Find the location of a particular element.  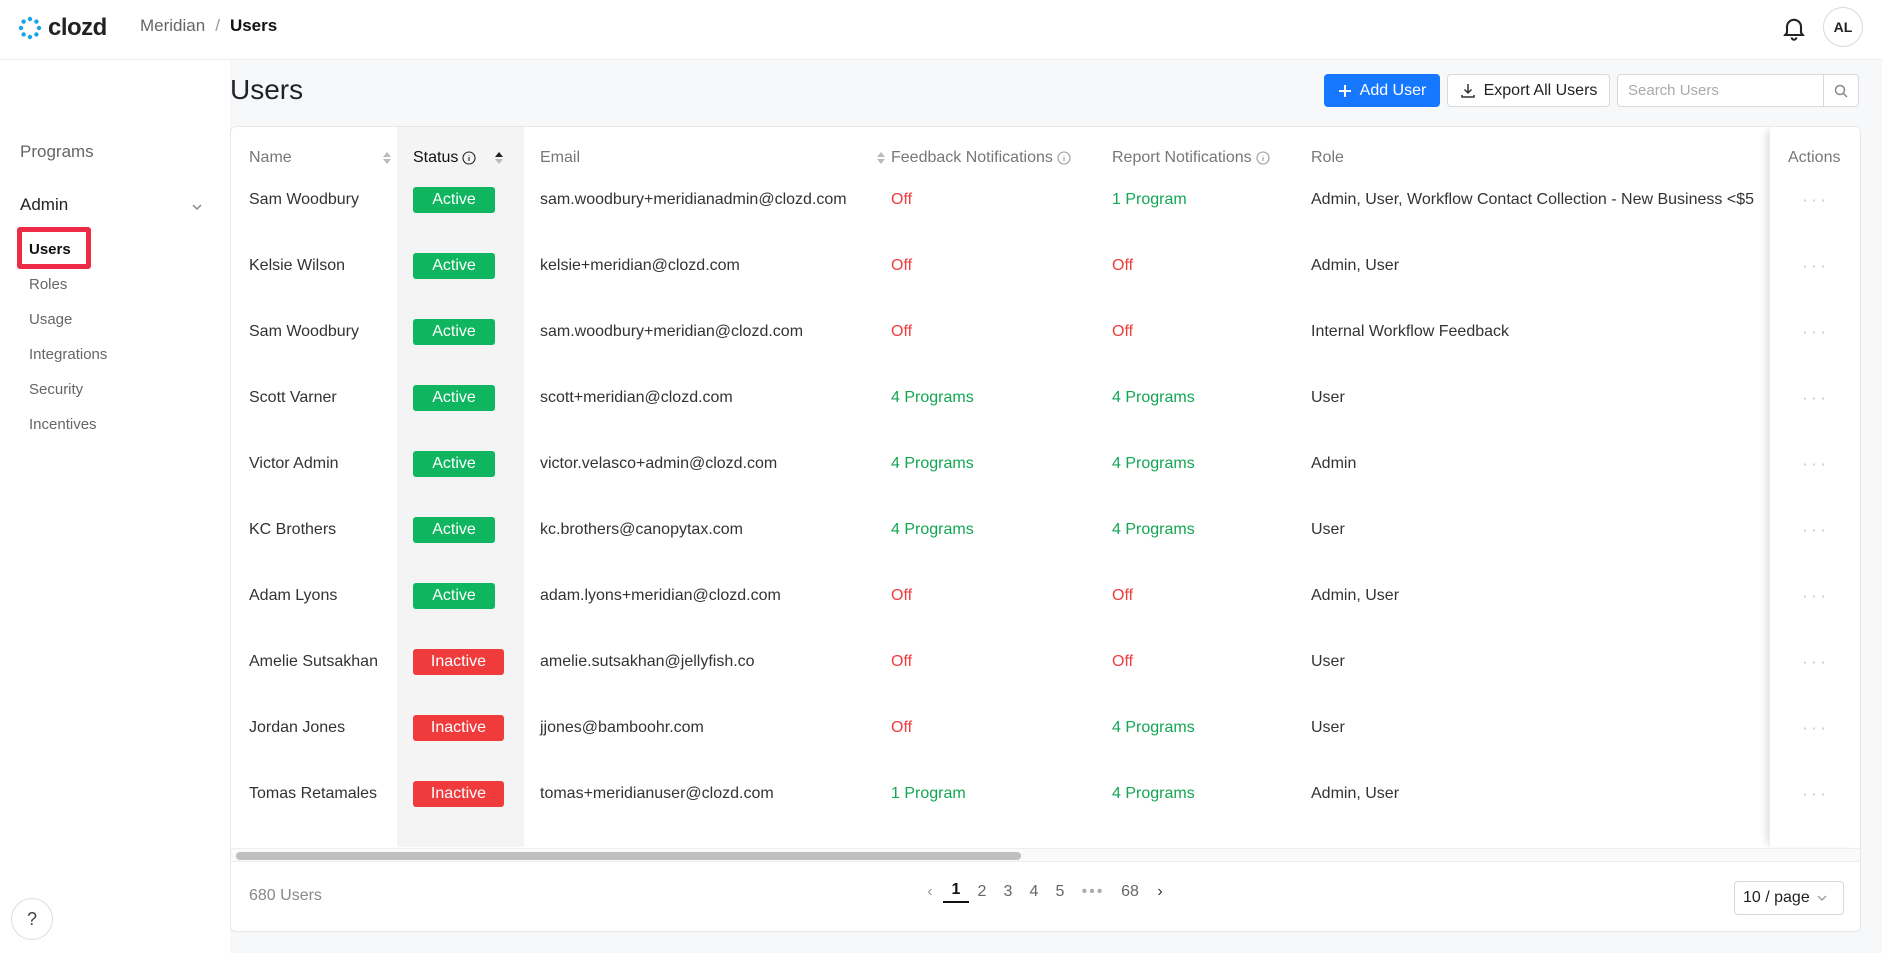

user-name: KC Brothers is located at coordinates (293, 529).